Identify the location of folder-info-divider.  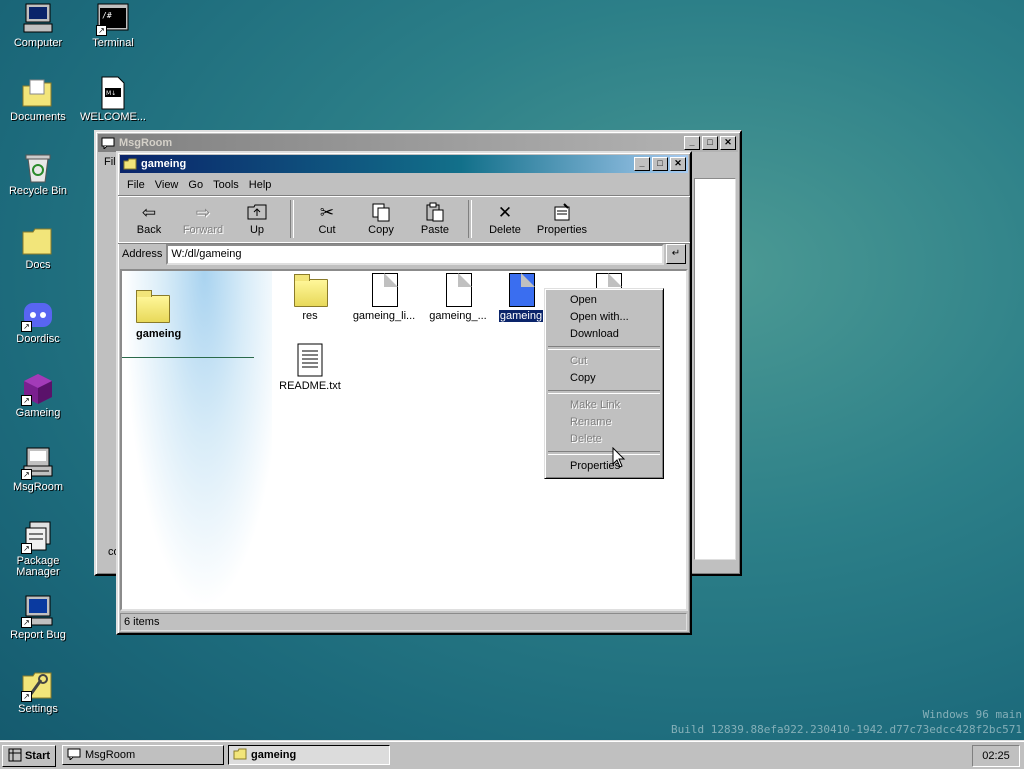
(188, 357).